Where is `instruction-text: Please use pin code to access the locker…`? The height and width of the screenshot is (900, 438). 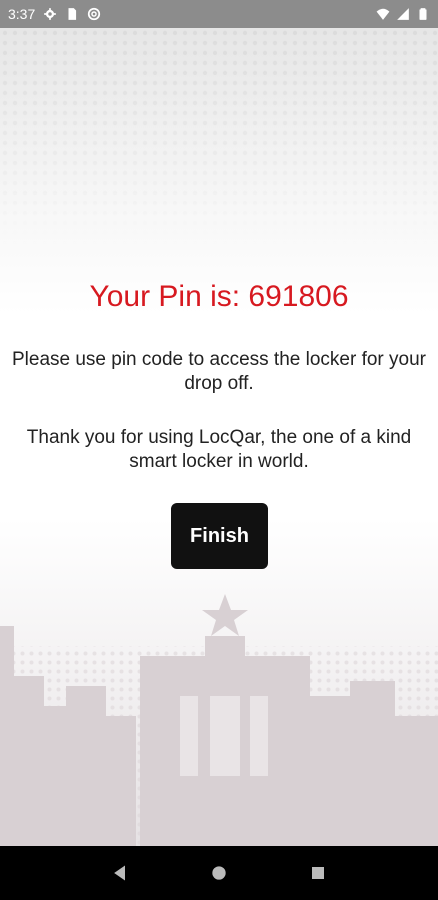
instruction-text: Please use pin code to access the locker… is located at coordinates (218, 371).